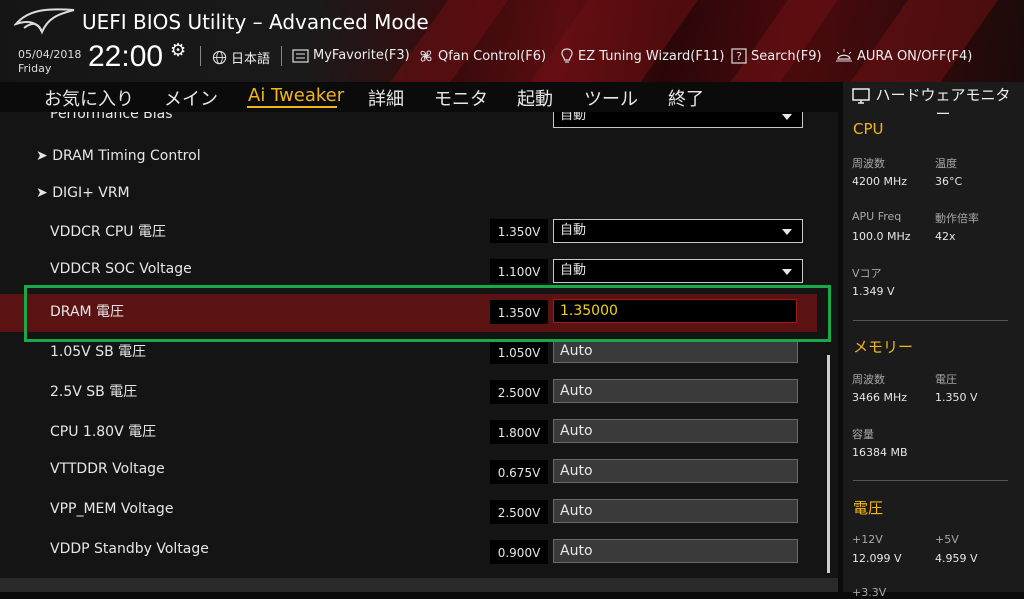  I want to click on annotation-highlight-box, so click(427, 313).